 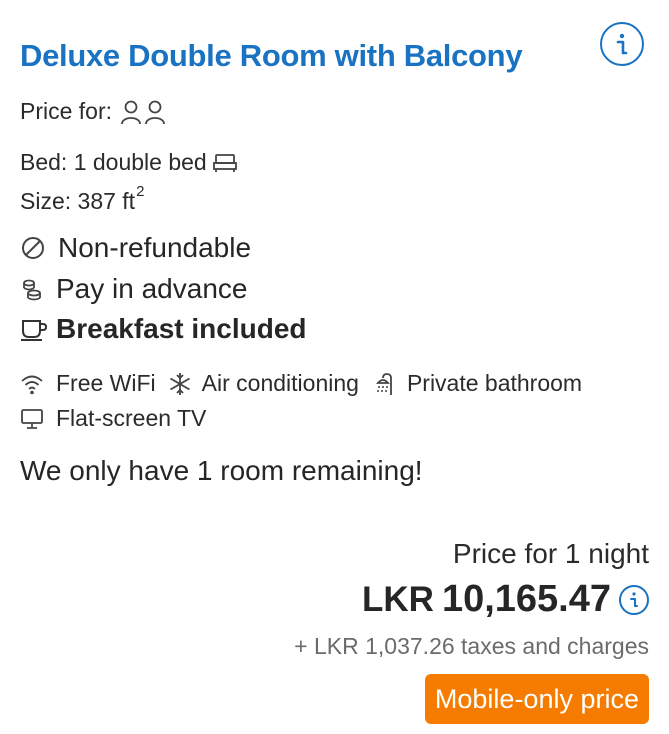 I want to click on price-info-button, so click(x=634, y=599).